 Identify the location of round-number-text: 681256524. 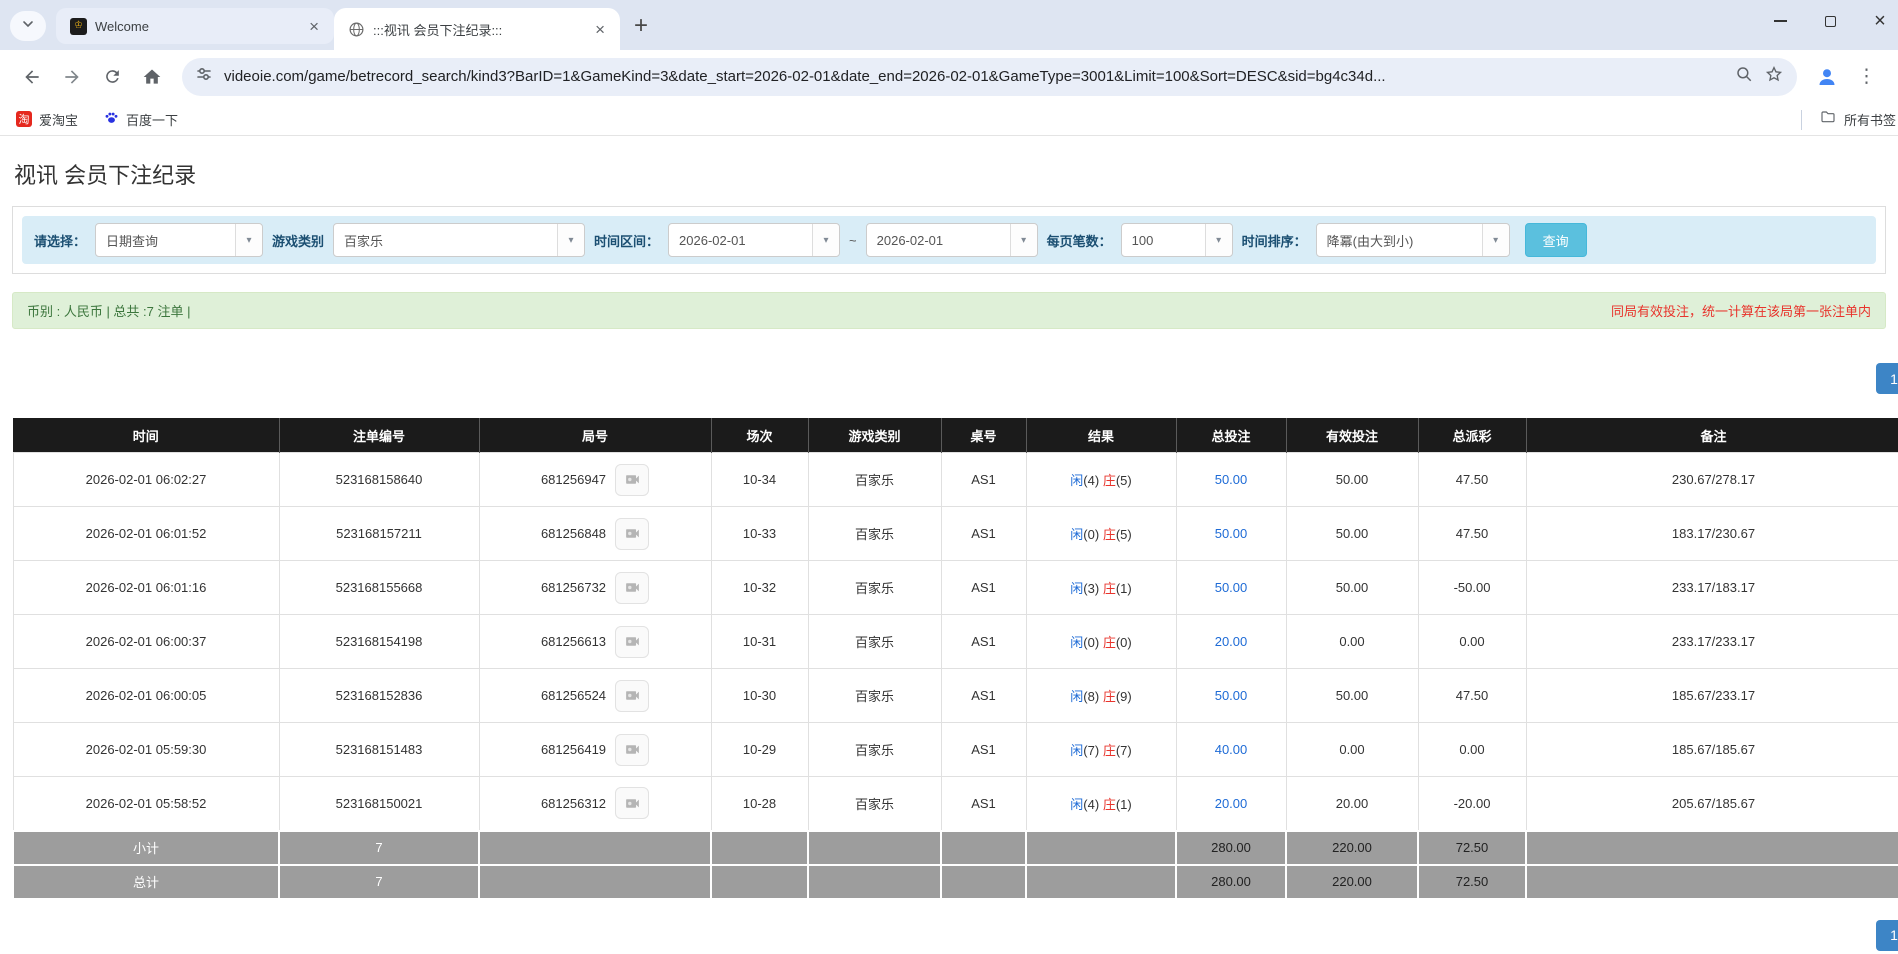
(573, 695).